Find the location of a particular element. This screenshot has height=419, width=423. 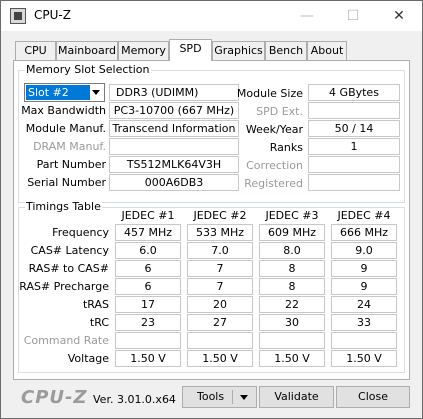

frequency-label: Frequency is located at coordinates (80, 232).